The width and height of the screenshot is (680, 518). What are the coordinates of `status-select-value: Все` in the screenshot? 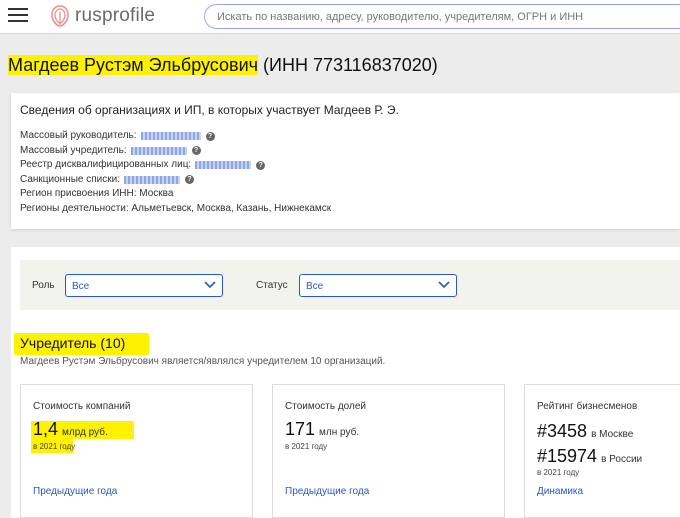 It's located at (315, 286).